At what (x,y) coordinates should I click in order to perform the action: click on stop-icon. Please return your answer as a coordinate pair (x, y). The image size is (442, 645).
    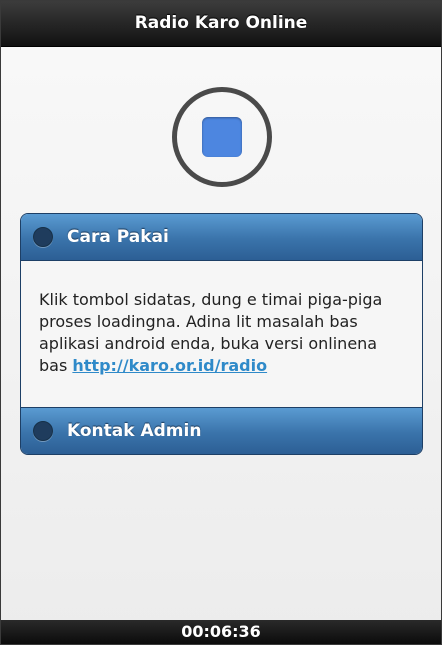
    Looking at the image, I should click on (222, 137).